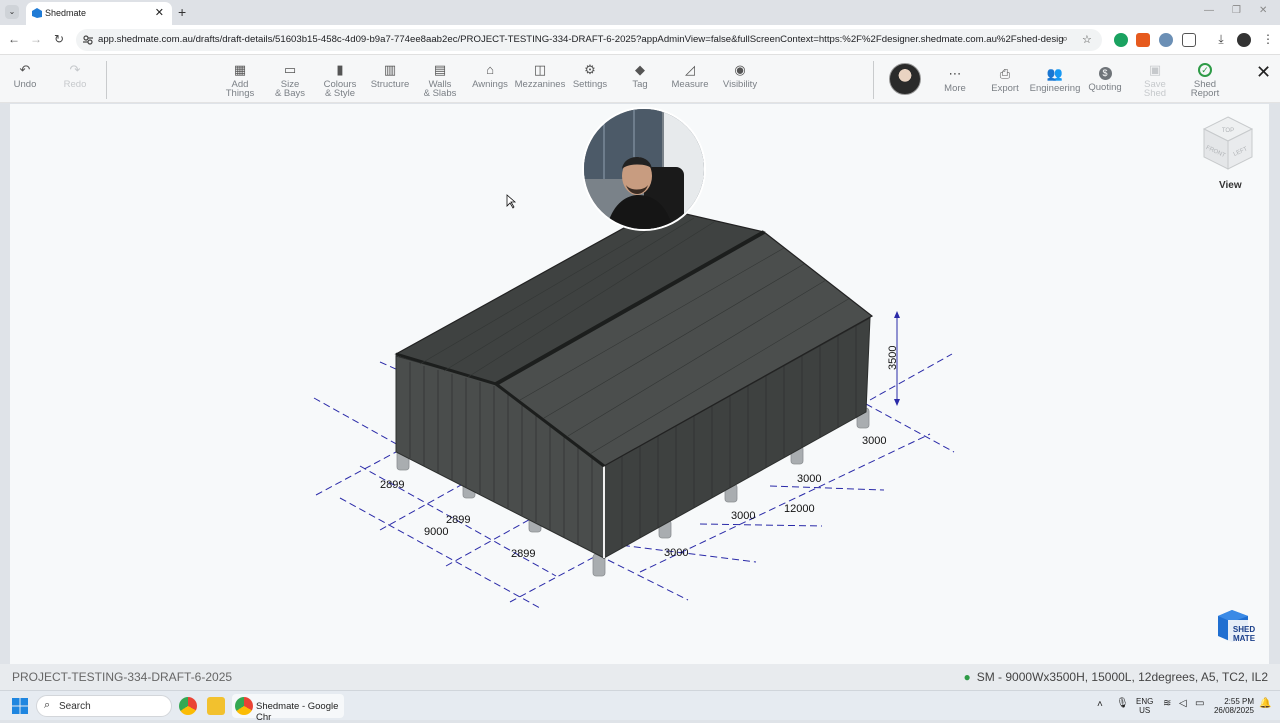 The height and width of the screenshot is (723, 1280). I want to click on structure-button: ▥ Structure, so click(390, 76).